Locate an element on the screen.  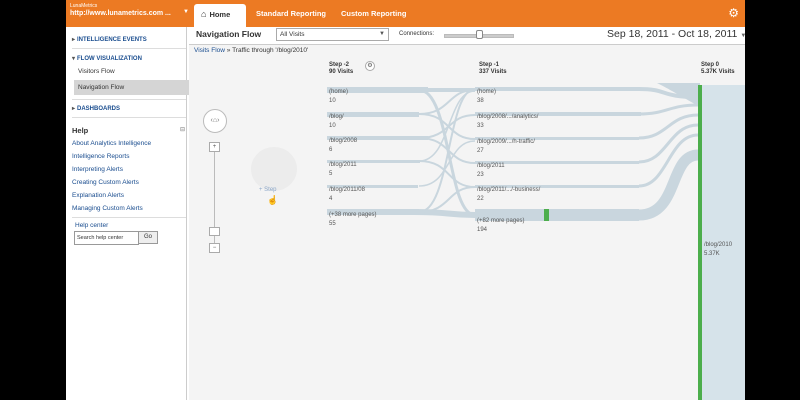
node-value: 23 is located at coordinates (480, 175).